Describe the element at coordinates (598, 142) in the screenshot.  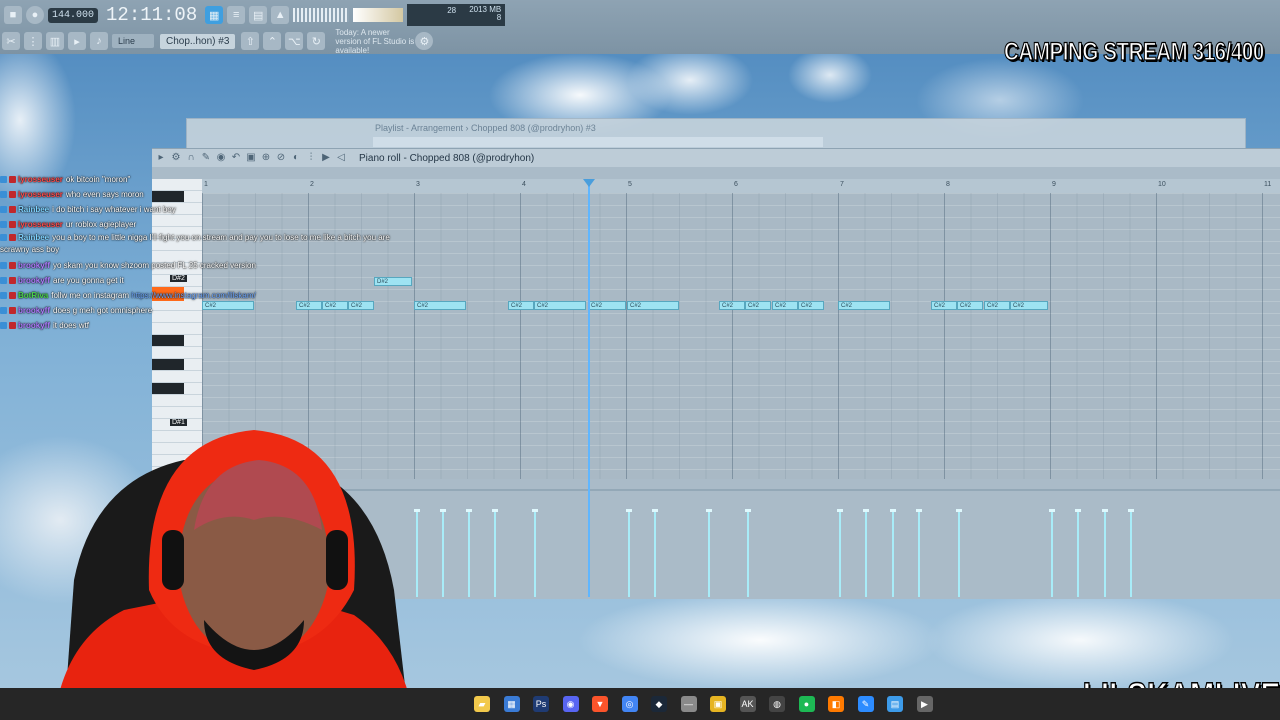
I see `playlist-scrollbar` at that location.